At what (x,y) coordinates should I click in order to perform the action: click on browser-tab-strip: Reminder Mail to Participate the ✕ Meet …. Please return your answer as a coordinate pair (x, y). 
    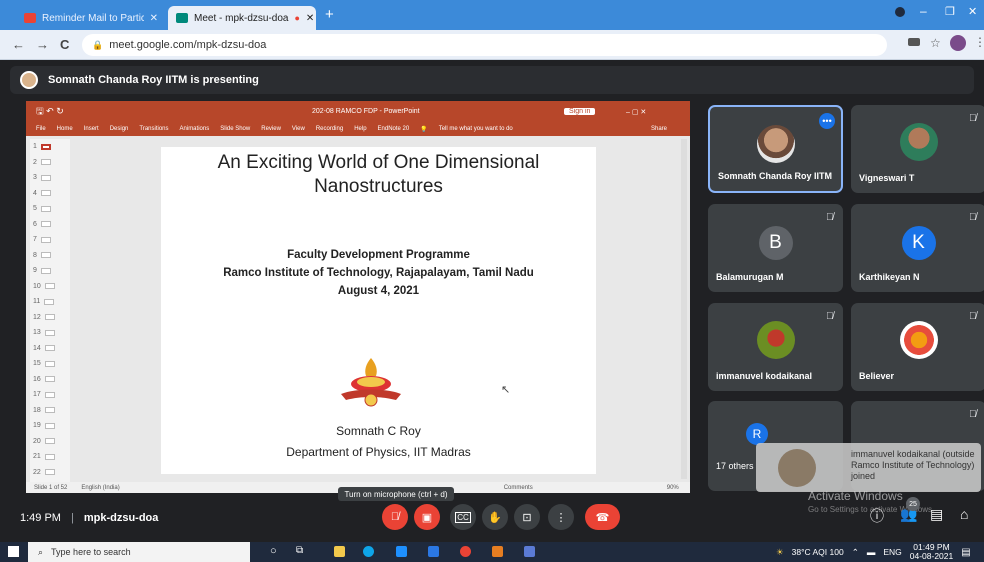
    Looking at the image, I should click on (492, 15).